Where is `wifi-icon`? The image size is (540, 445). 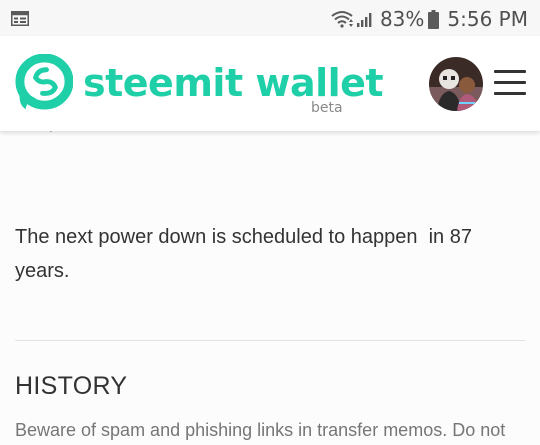
wifi-icon is located at coordinates (342, 19).